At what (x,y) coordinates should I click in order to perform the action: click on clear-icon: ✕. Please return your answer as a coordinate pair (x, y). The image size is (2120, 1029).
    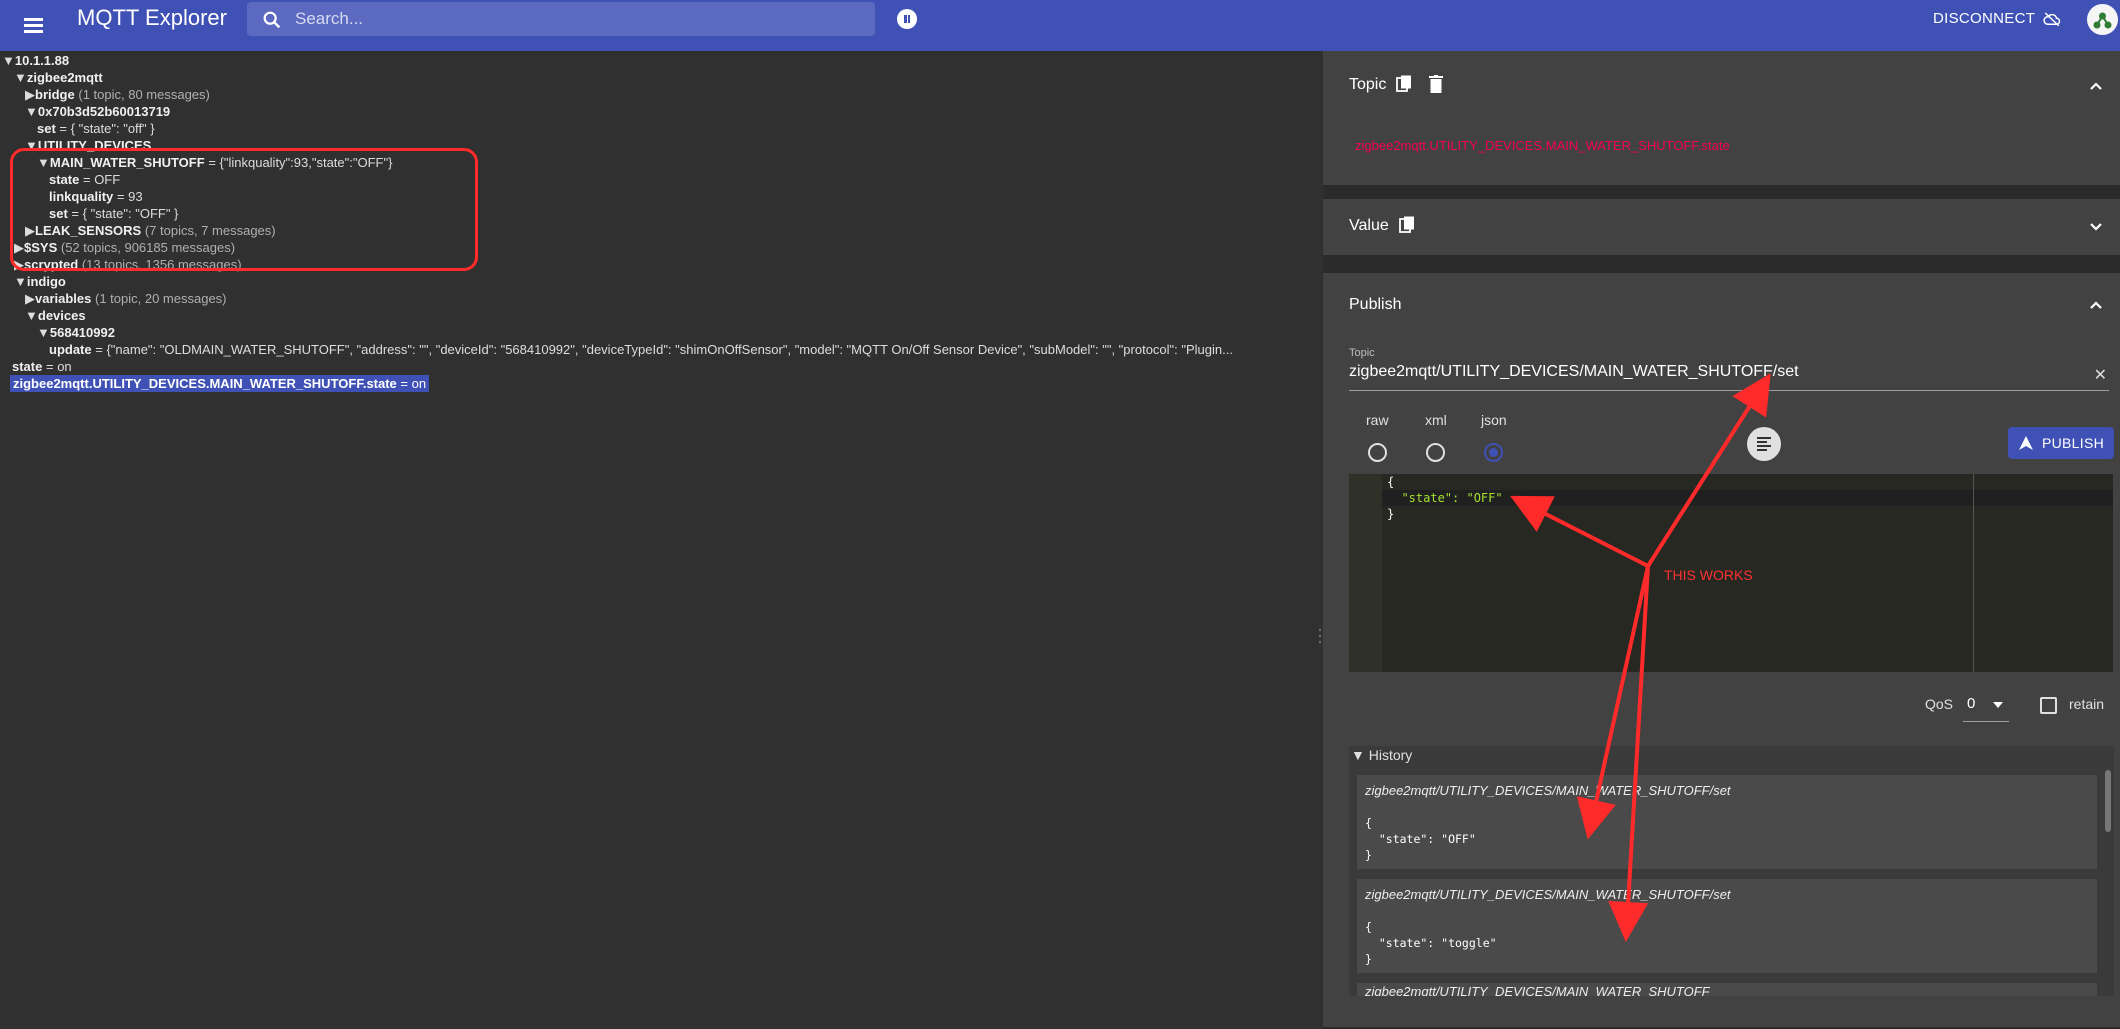
    Looking at the image, I should click on (2100, 375).